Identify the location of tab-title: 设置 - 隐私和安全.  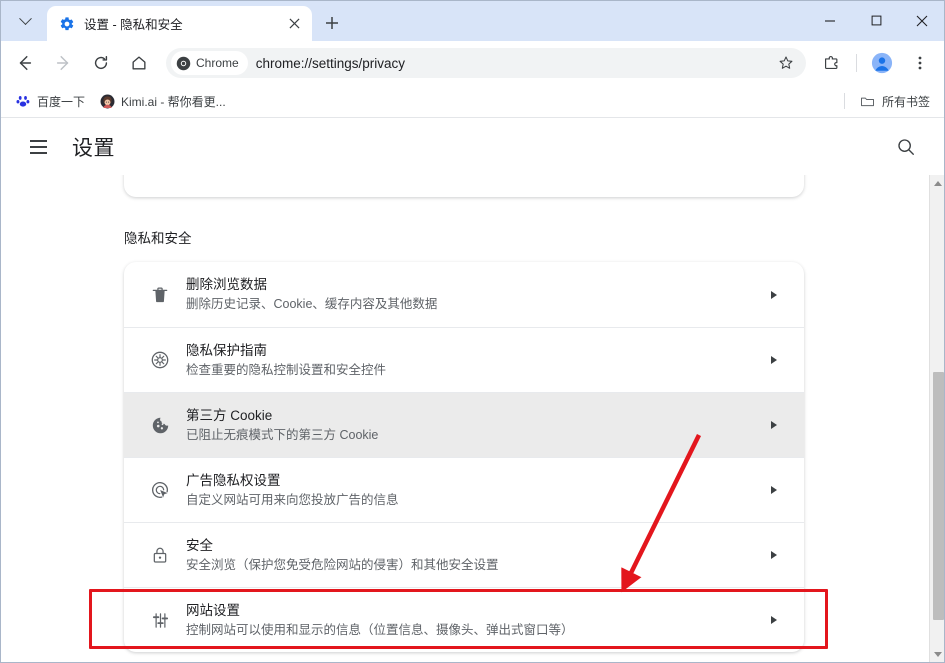
(133, 25).